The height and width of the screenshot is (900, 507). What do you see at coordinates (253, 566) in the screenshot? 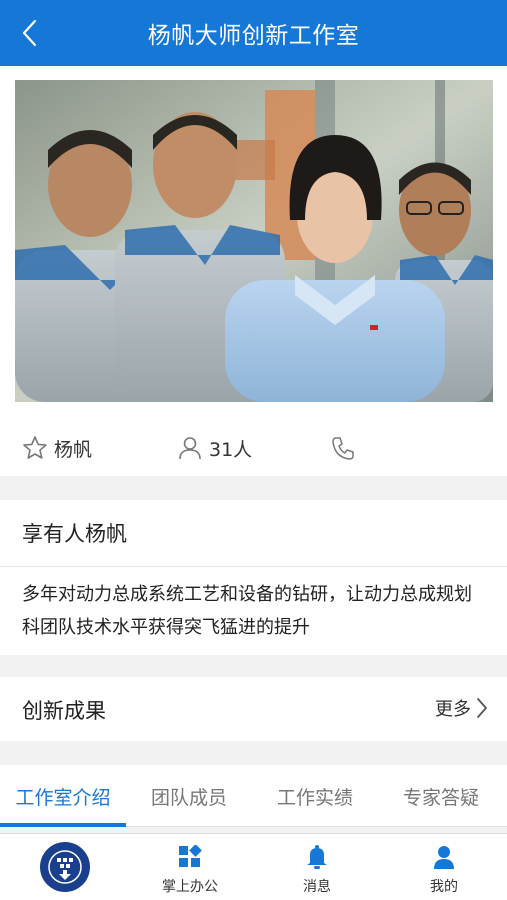
I see `divider` at bounding box center [253, 566].